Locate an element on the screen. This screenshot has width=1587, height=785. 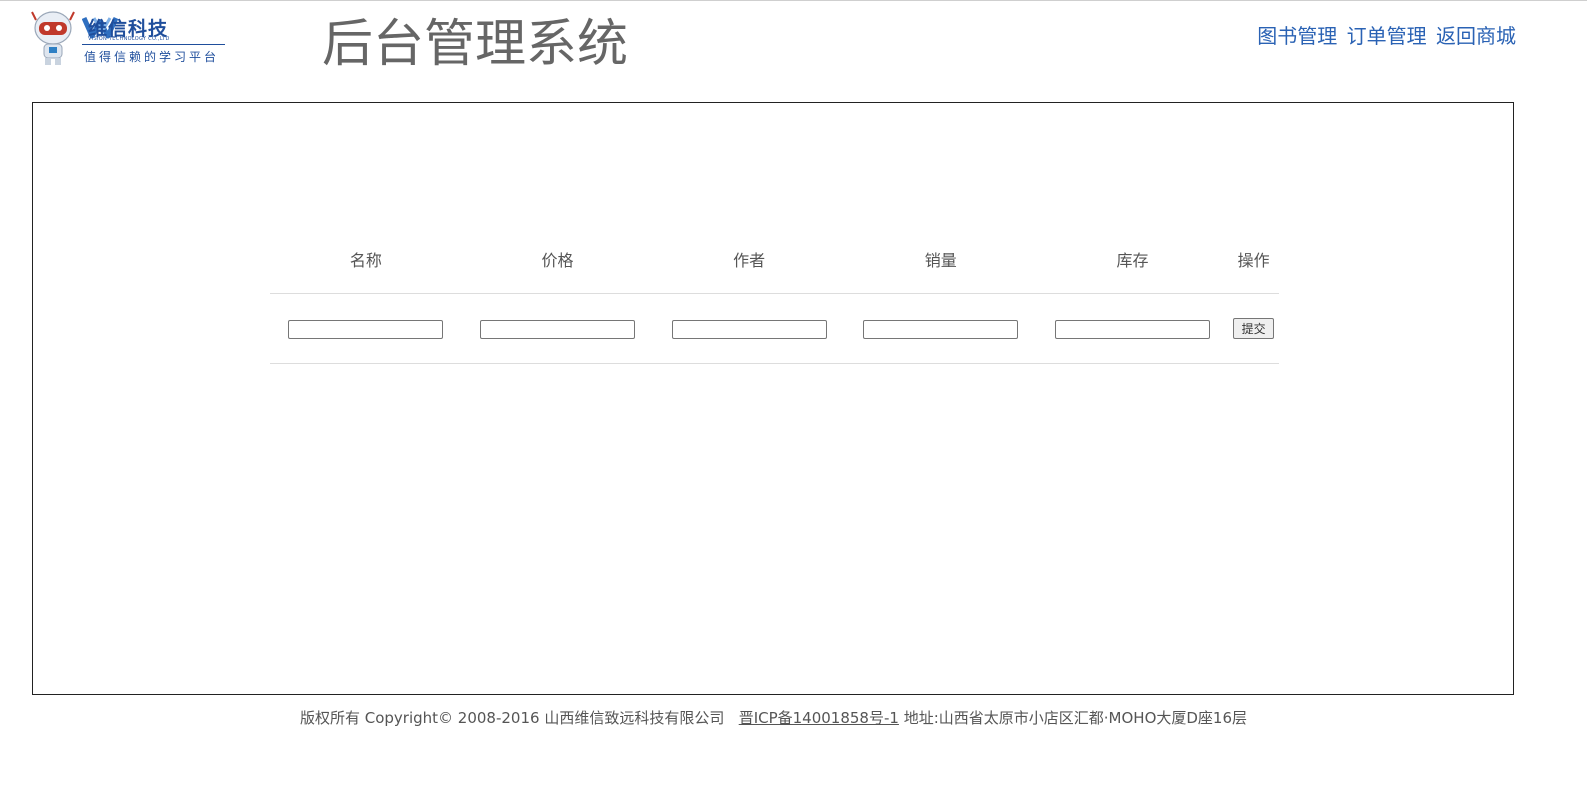
cell-price is located at coordinates (557, 328).